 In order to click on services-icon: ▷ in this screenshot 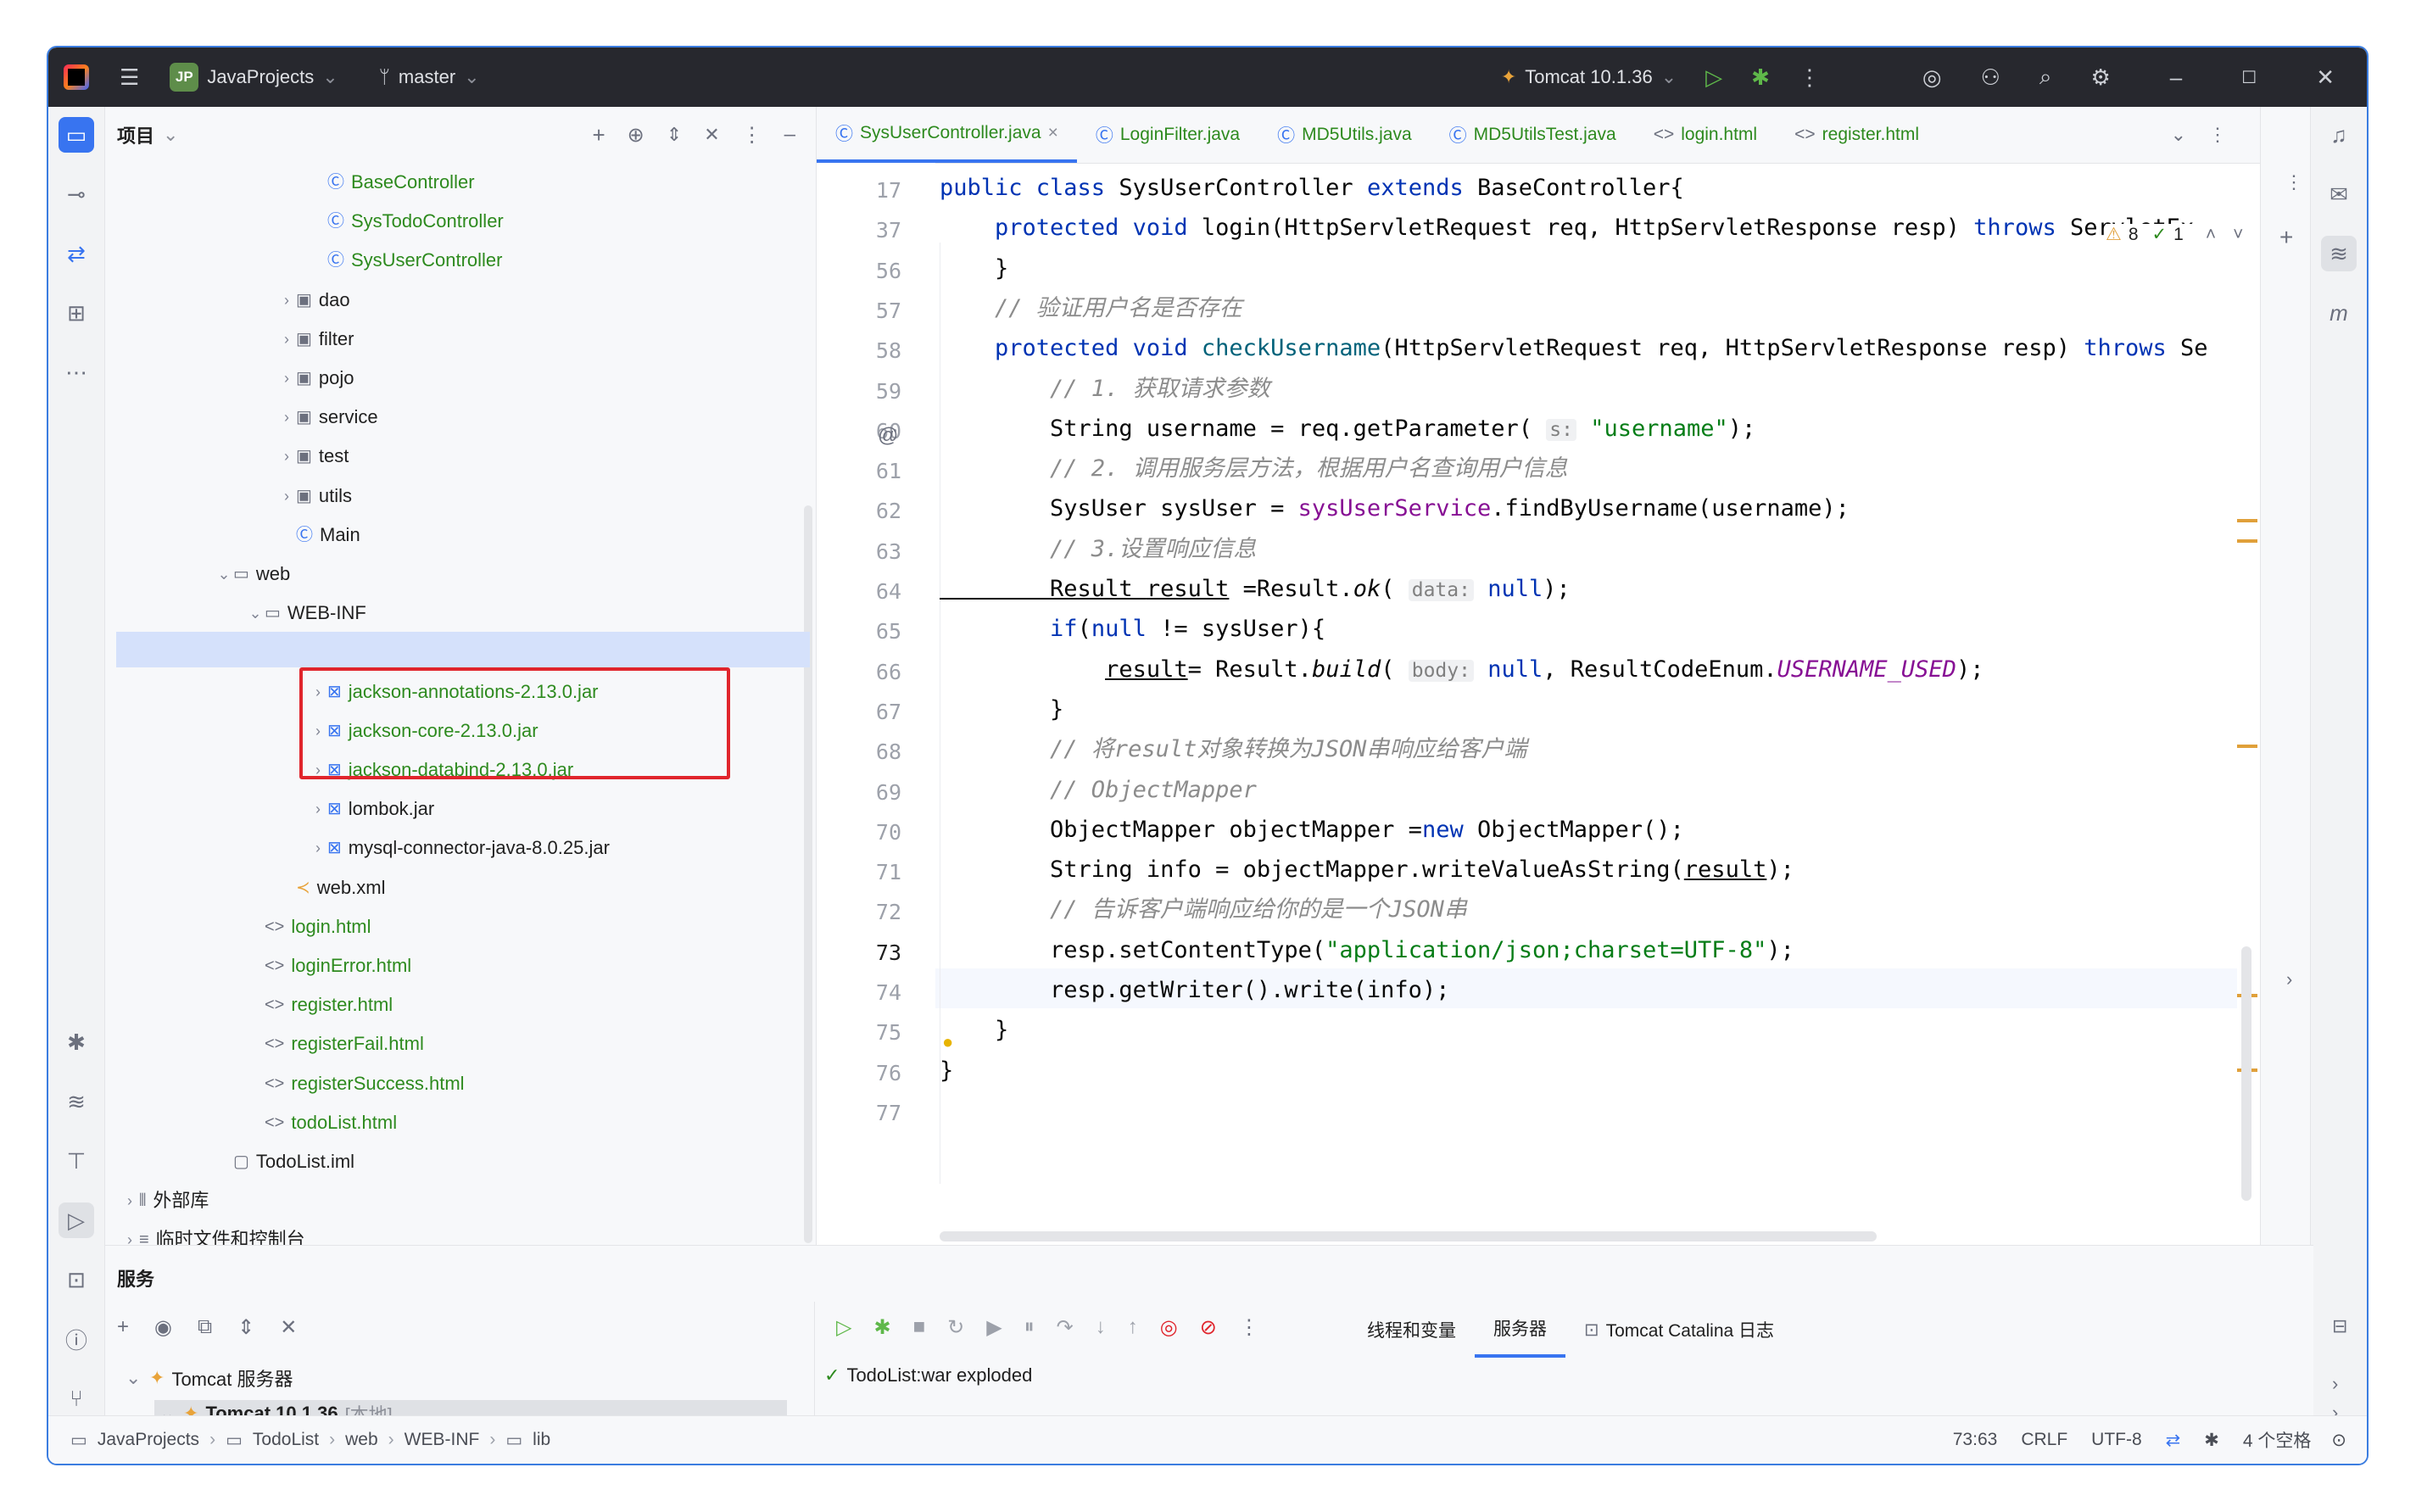, I will do `click(77, 1220)`.